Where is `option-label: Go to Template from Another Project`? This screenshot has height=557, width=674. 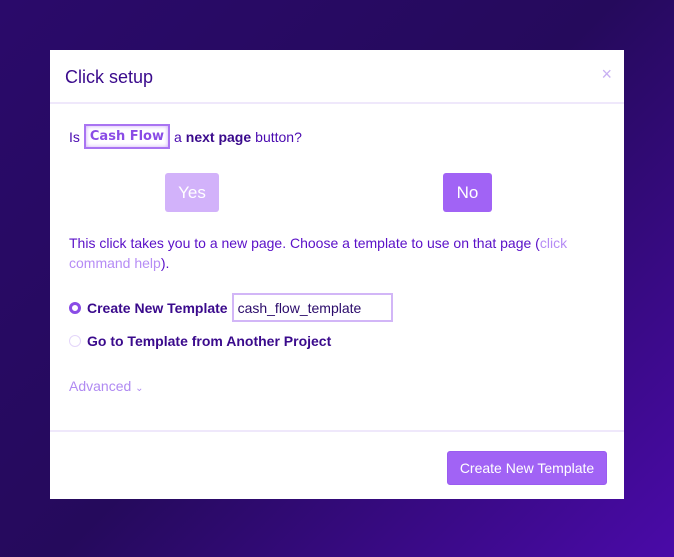 option-label: Go to Template from Another Project is located at coordinates (209, 341).